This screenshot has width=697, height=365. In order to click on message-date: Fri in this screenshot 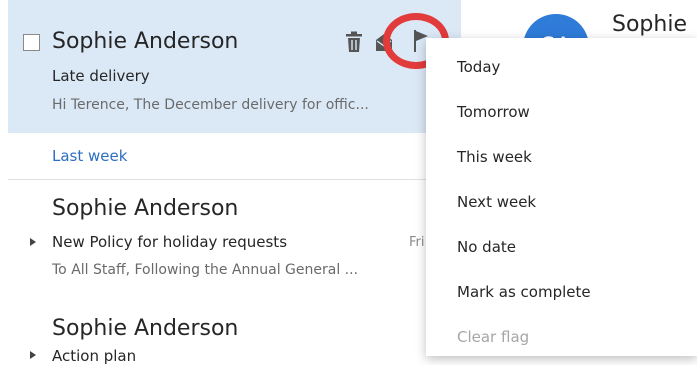, I will do `click(417, 242)`.